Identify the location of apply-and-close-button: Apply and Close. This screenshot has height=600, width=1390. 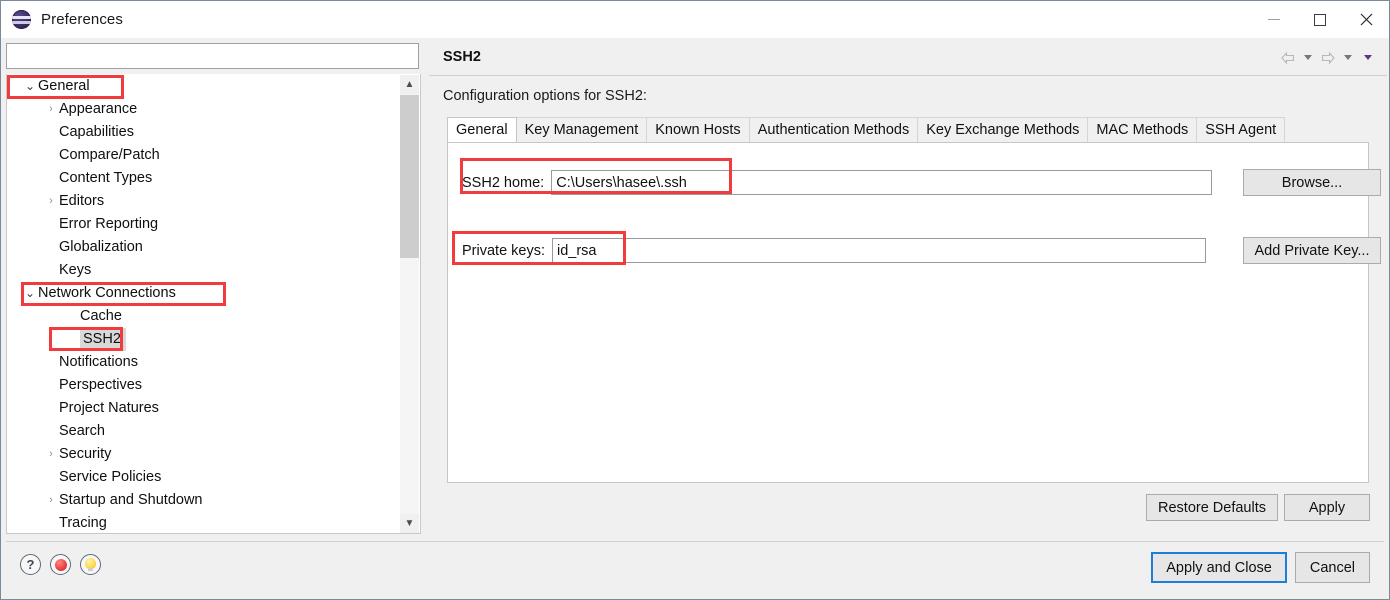
(1219, 567).